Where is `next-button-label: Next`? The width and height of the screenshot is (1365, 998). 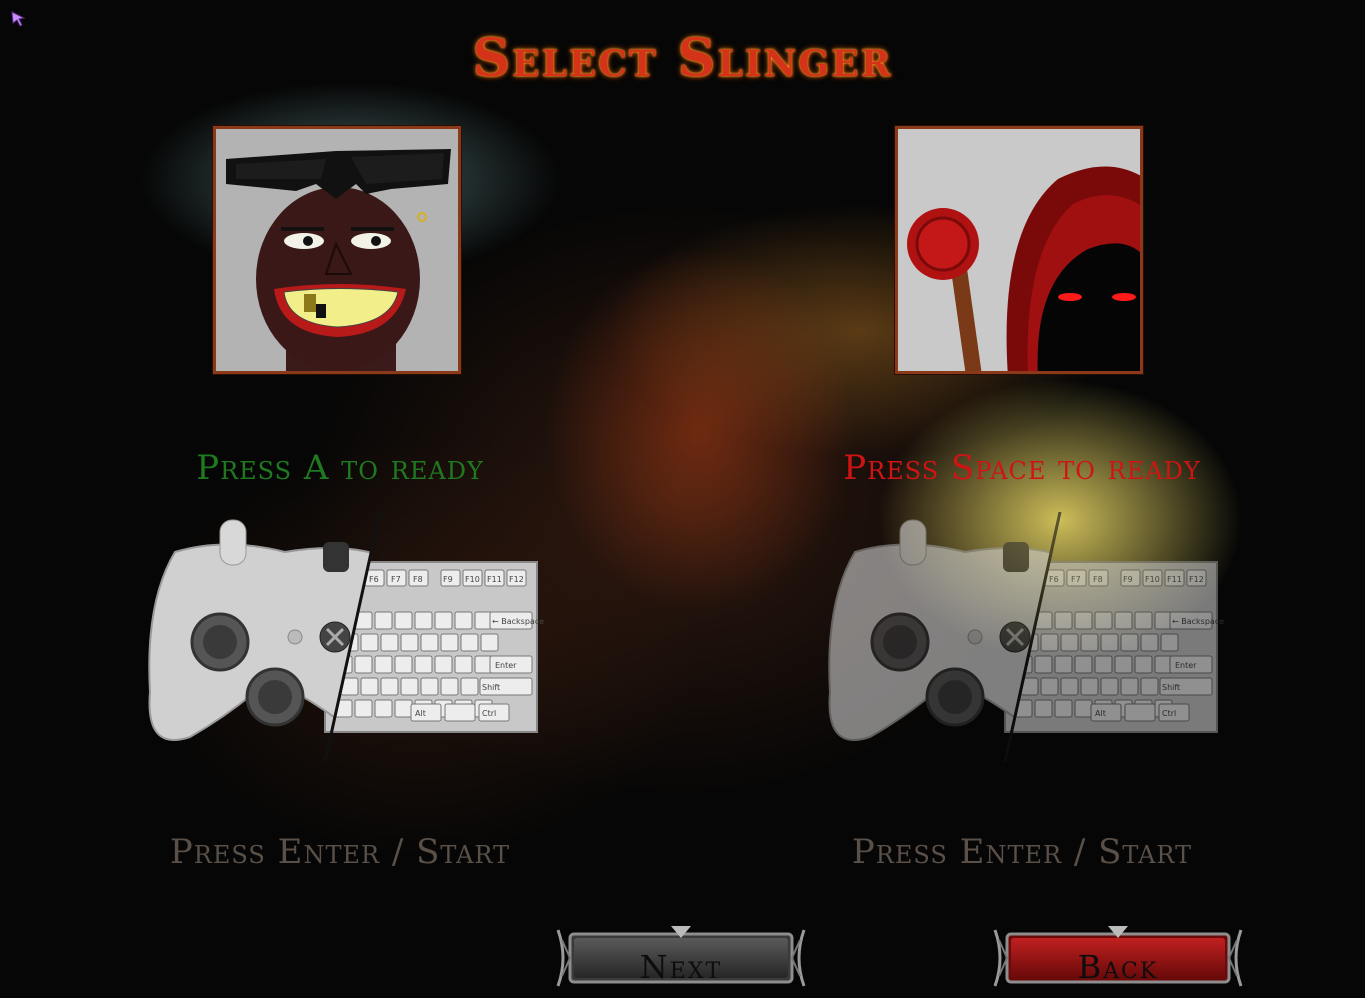 next-button-label: Next is located at coordinates (681, 967).